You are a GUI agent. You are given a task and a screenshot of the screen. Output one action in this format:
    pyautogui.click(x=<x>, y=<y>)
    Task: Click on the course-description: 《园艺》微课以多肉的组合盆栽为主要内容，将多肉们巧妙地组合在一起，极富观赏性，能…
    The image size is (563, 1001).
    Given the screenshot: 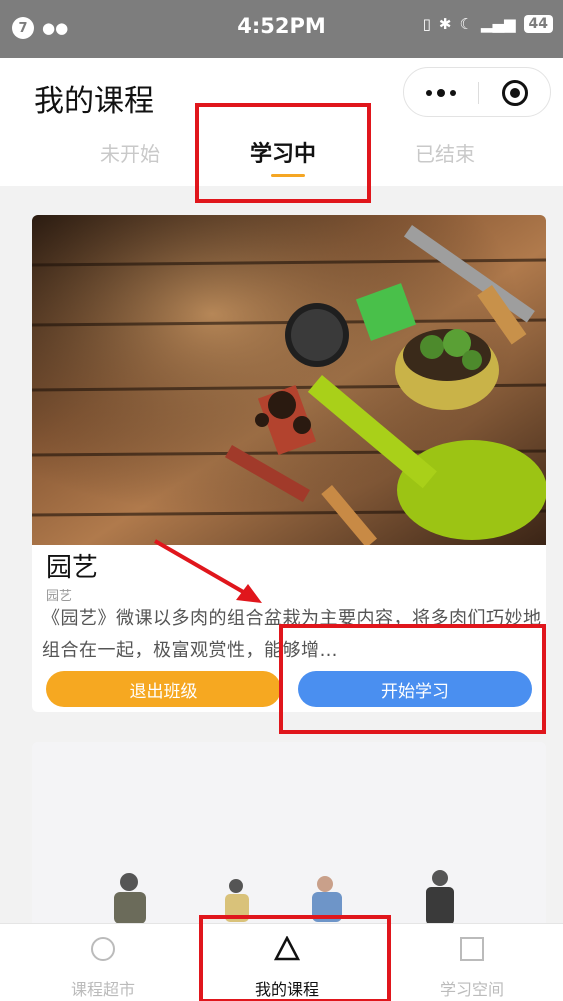 What is the action you would take?
    pyautogui.click(x=292, y=634)
    